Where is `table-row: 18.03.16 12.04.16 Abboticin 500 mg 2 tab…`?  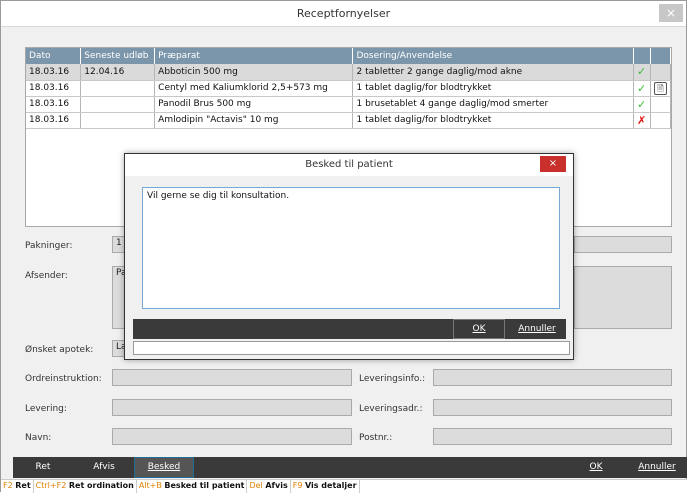 table-row: 18.03.16 12.04.16 Abboticin 500 mg 2 tab… is located at coordinates (349, 72).